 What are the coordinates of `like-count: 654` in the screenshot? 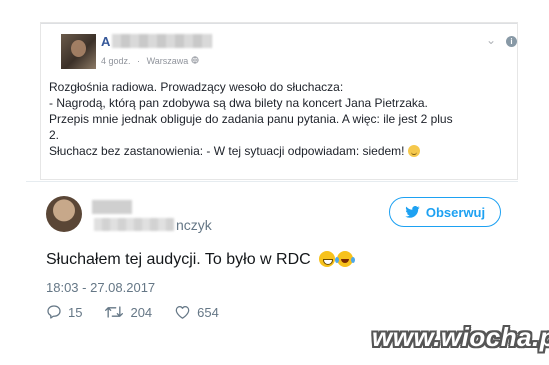 It's located at (208, 312).